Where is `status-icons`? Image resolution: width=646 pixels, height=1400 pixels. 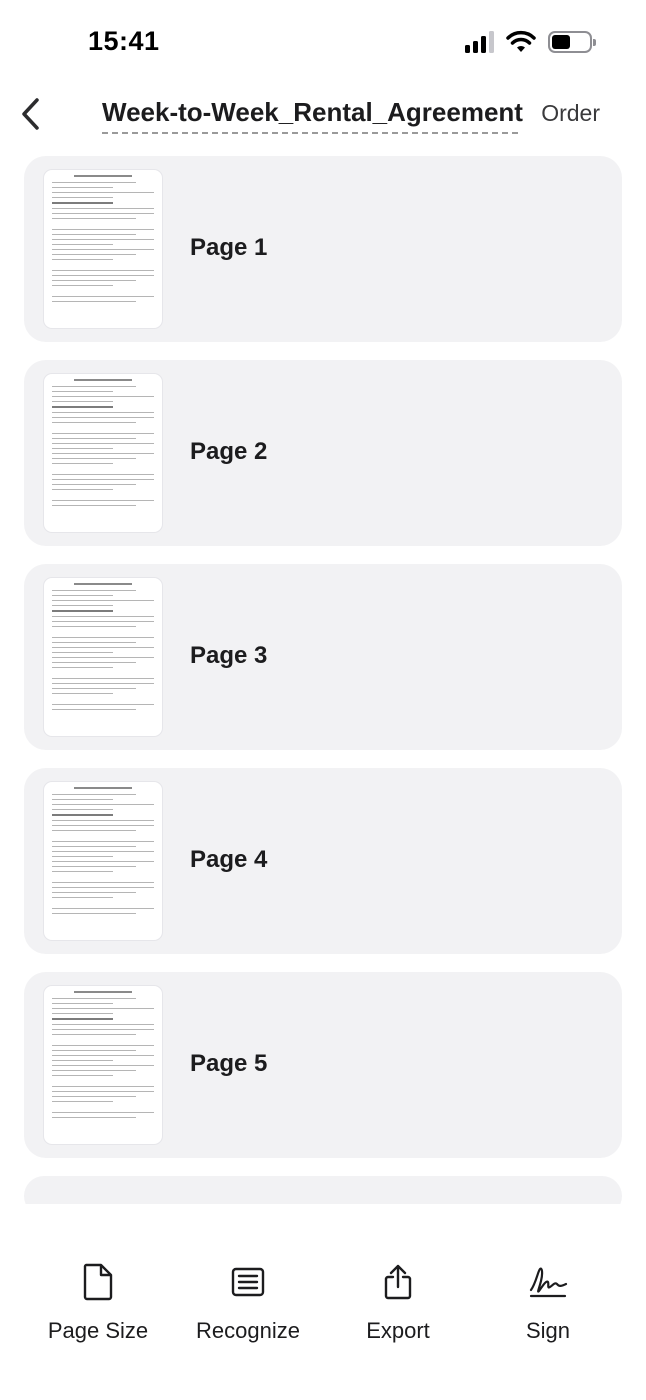
status-icons is located at coordinates (530, 42).